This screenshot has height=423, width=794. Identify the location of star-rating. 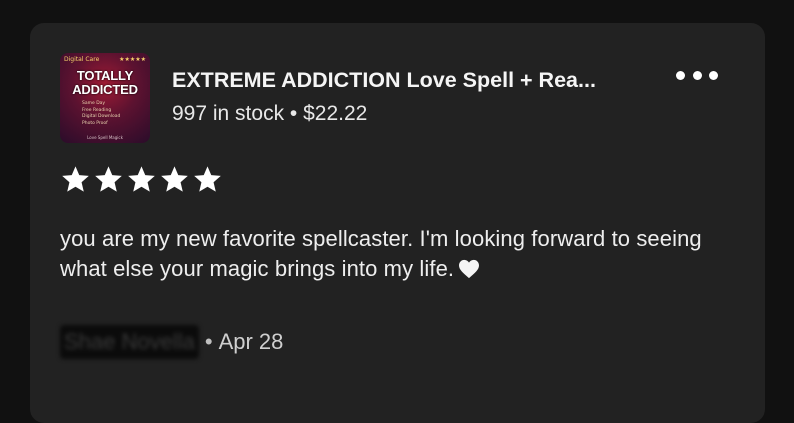
(141, 179).